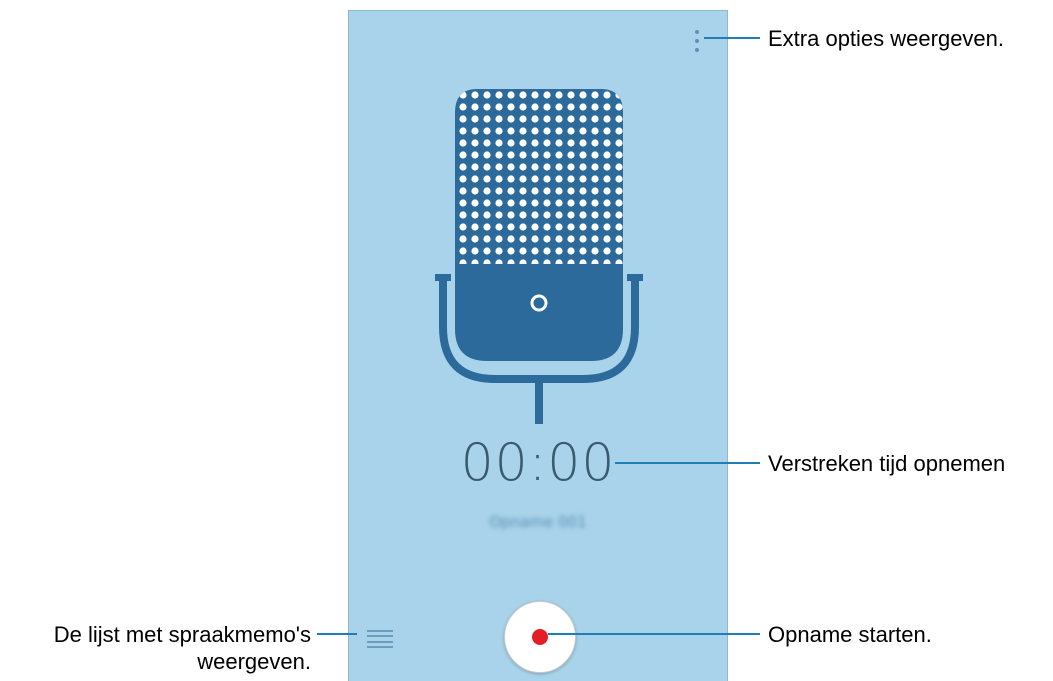 The image size is (1053, 681). What do you see at coordinates (539, 256) in the screenshot?
I see `microphone-illustration` at bounding box center [539, 256].